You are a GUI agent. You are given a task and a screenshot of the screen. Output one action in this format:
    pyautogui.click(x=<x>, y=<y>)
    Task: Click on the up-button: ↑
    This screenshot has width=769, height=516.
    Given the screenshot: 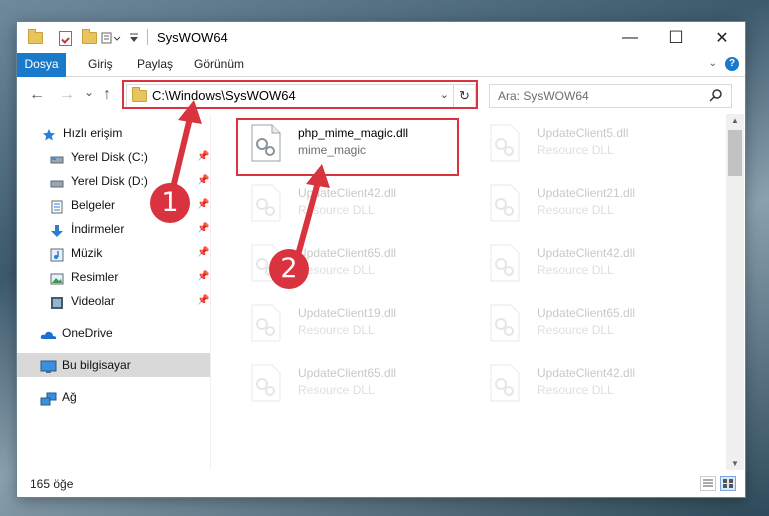 What is the action you would take?
    pyautogui.click(x=107, y=95)
    